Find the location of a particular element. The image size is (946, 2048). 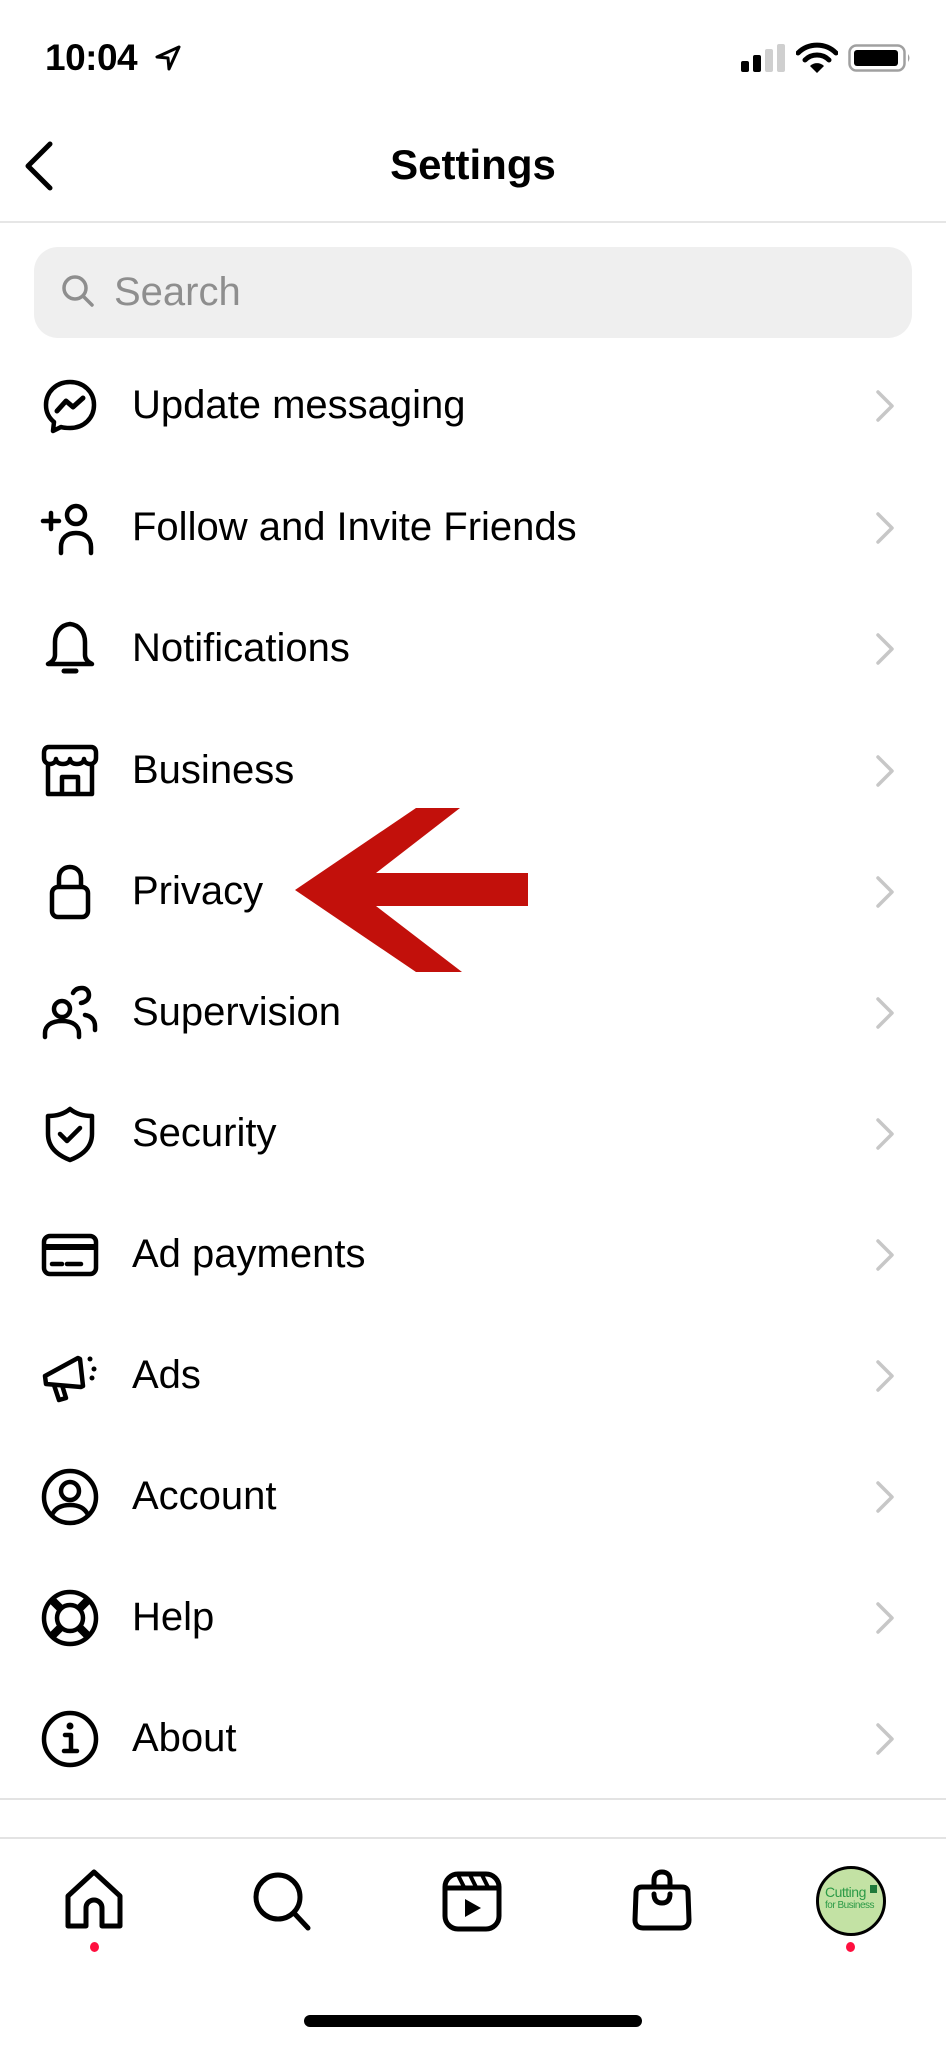

credit-card-icon is located at coordinates (70, 1255).